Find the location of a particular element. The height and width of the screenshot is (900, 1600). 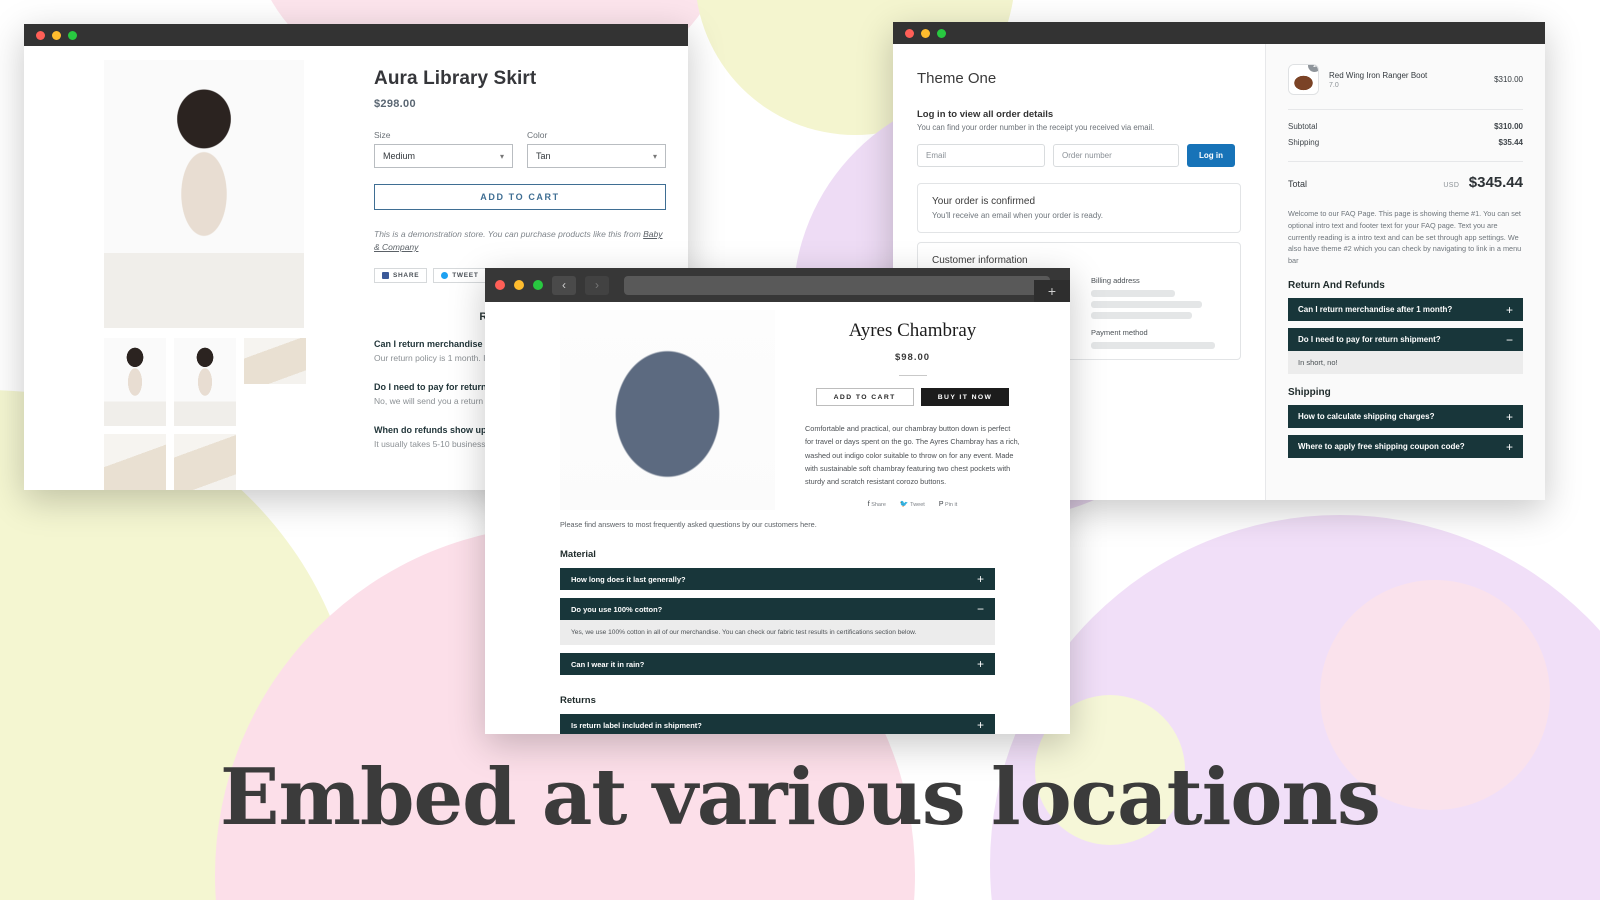

twitter-icon is located at coordinates (445, 276).